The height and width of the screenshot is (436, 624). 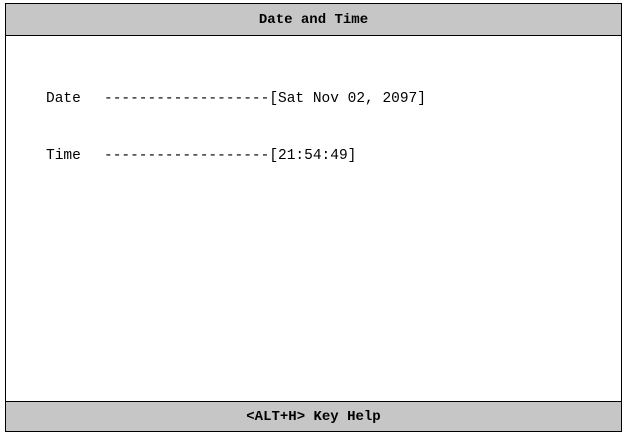 I want to click on key-help-hint: <ALT+H> Key Help, so click(x=313, y=416).